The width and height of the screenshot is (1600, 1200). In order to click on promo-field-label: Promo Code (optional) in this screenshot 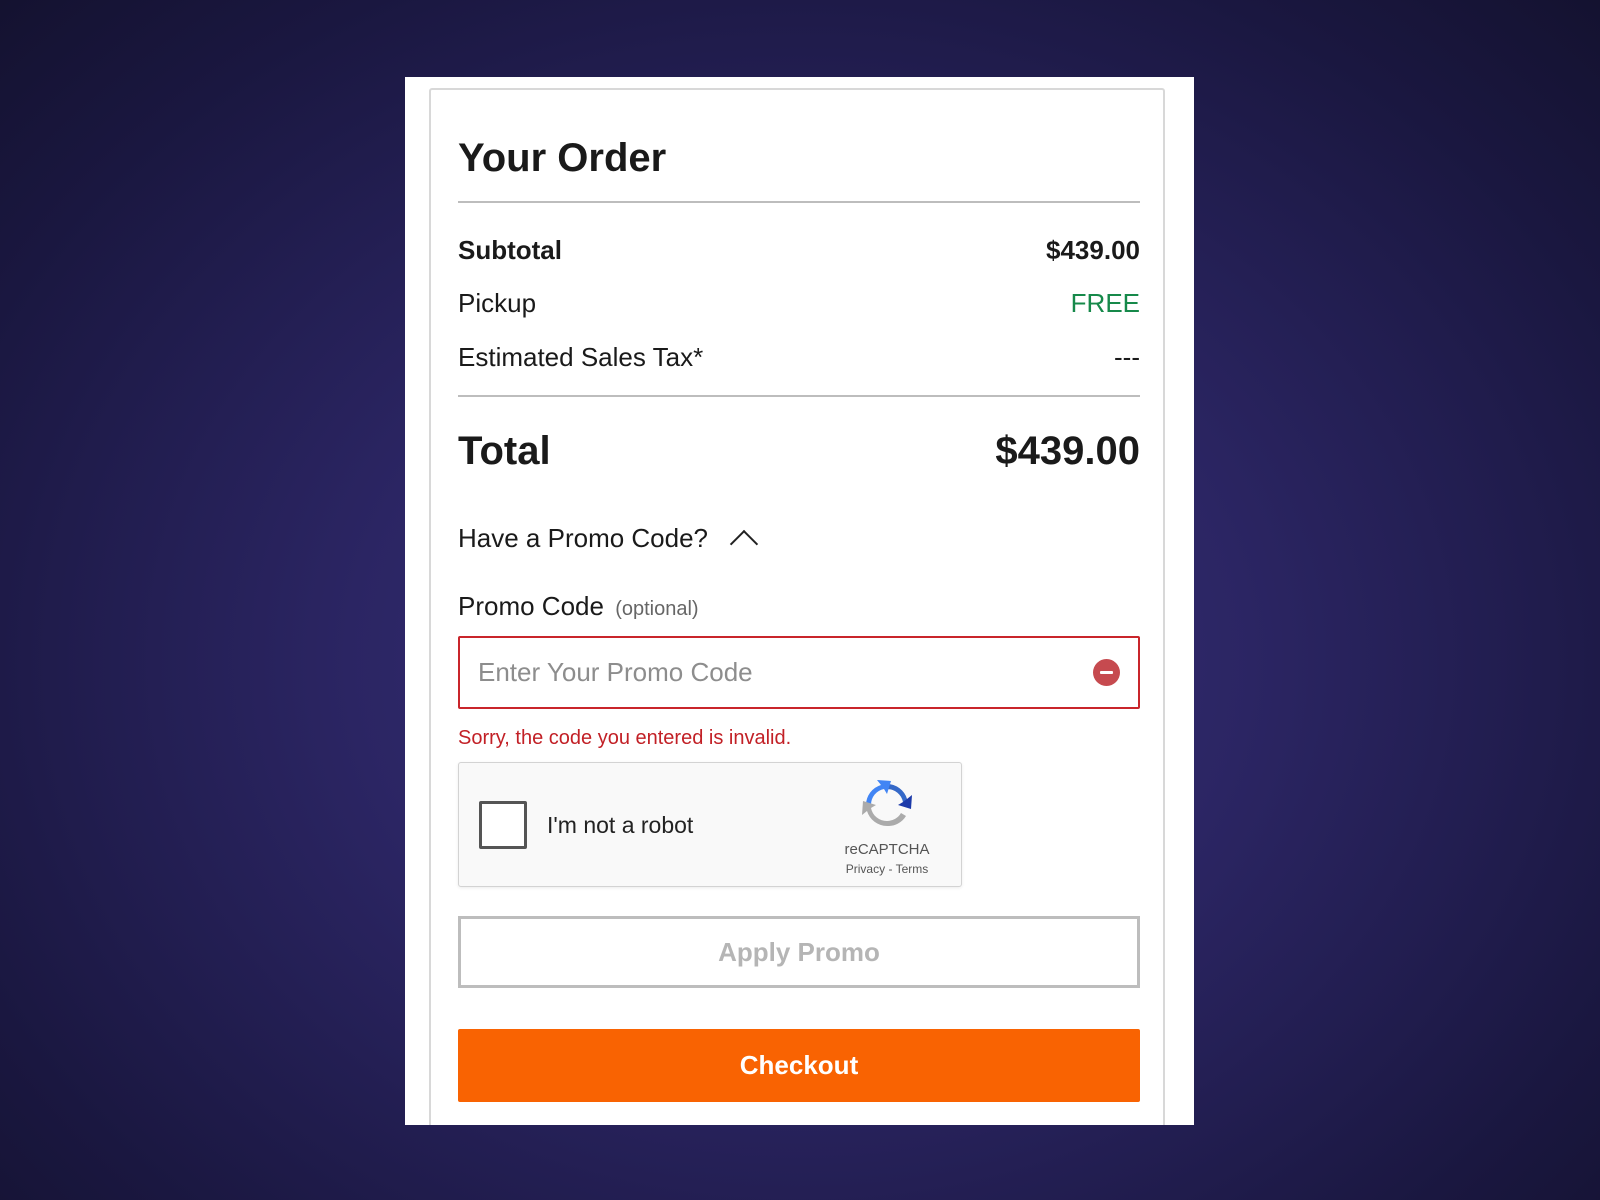, I will do `click(578, 607)`.